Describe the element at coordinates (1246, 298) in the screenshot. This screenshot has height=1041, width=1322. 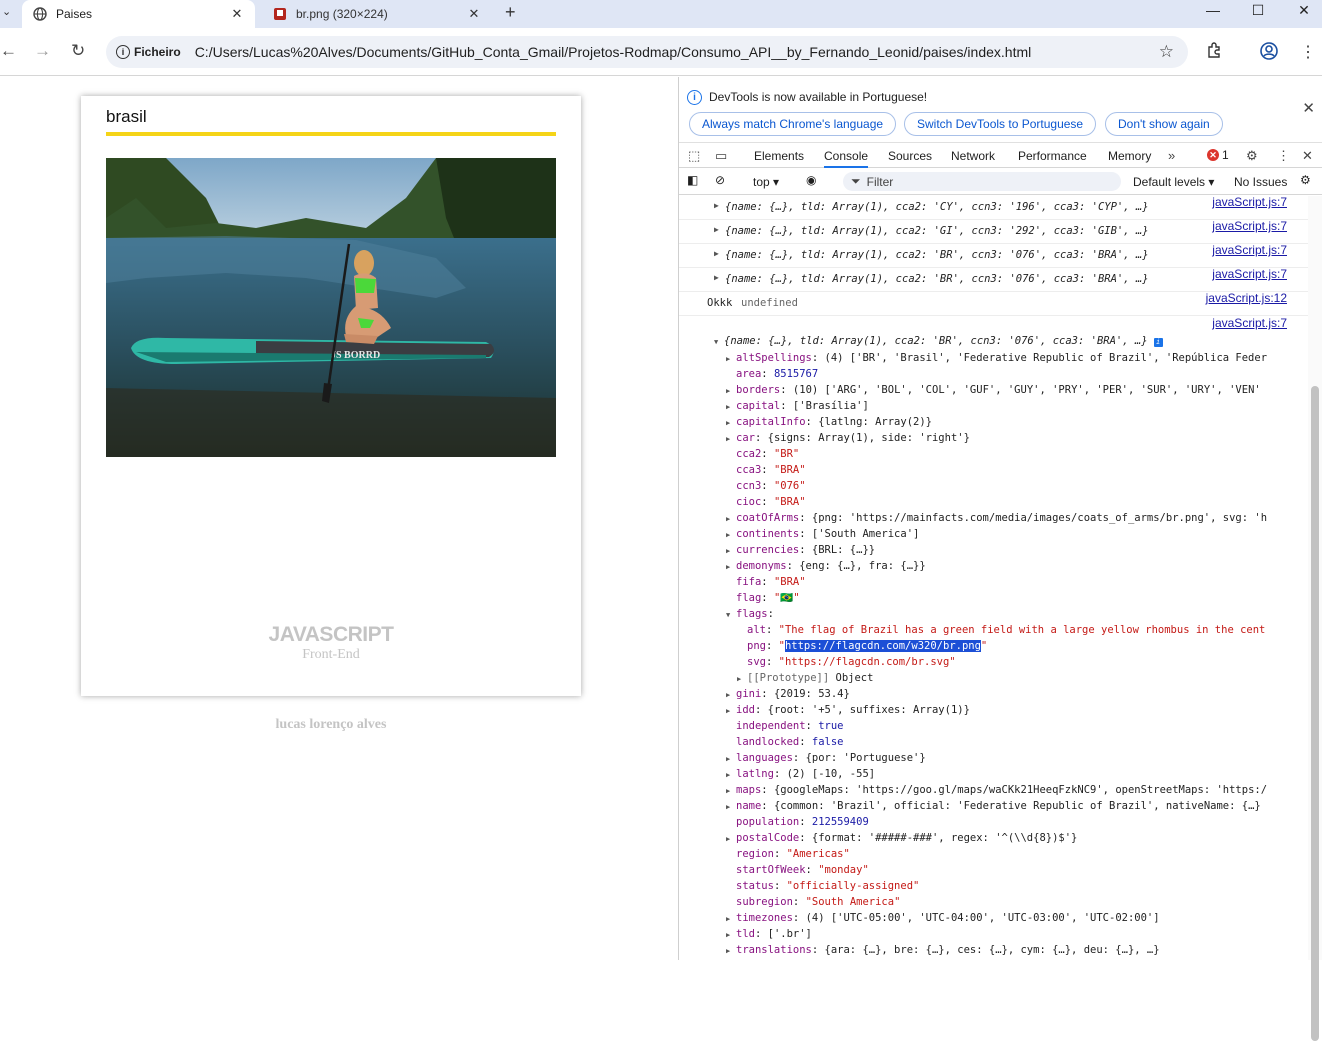
I see `log-source-link: javaScript.js:12` at that location.